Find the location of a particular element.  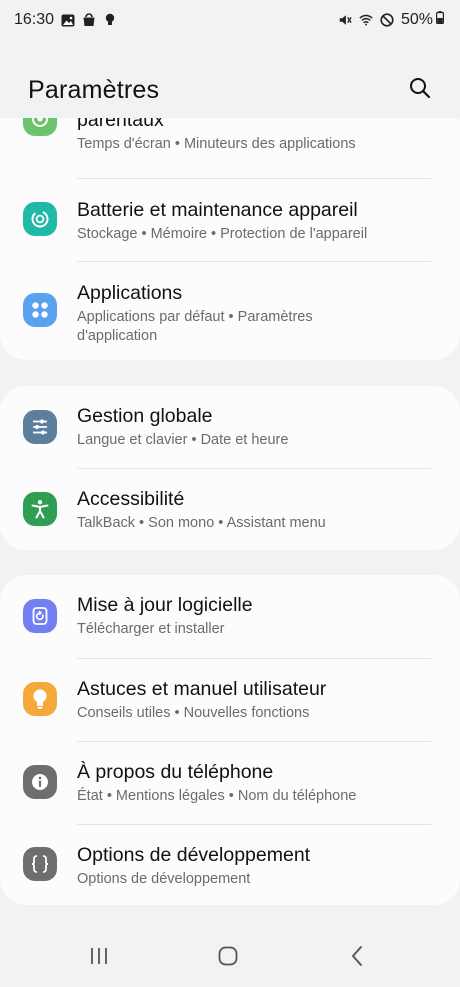

apps-icon is located at coordinates (40, 310).